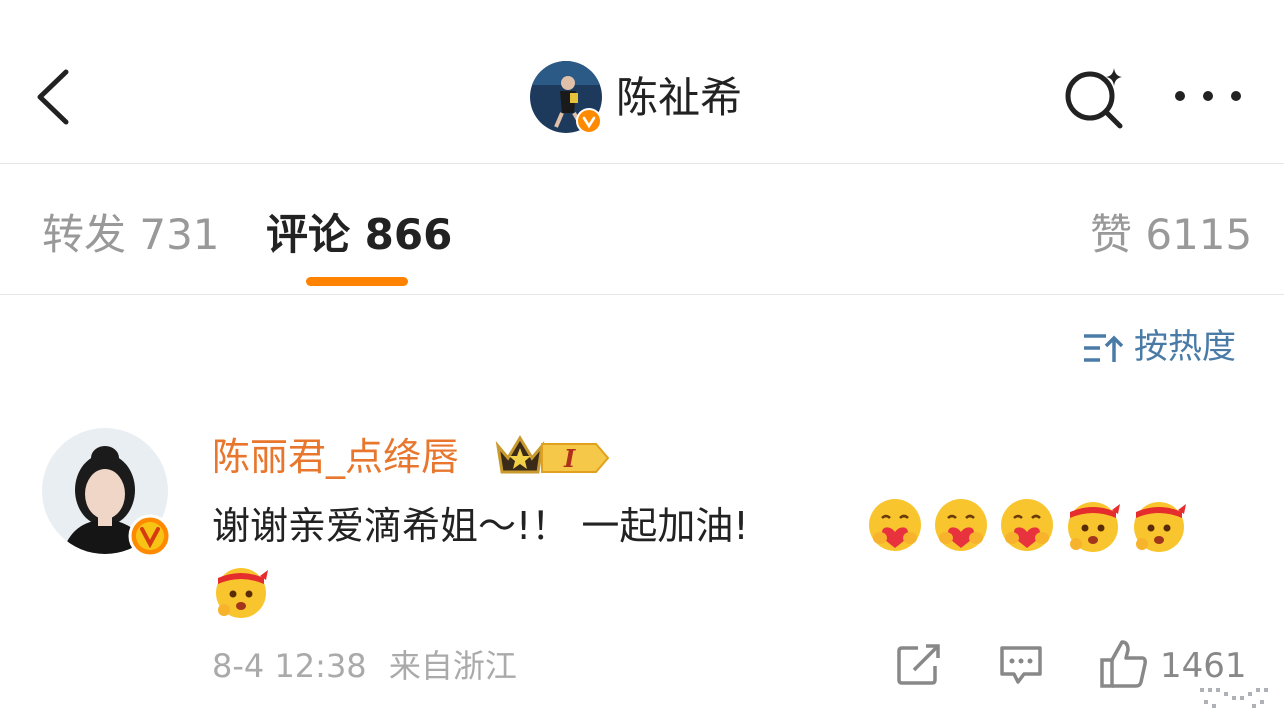  What do you see at coordinates (1208, 96) in the screenshot?
I see `more-dots-icon` at bounding box center [1208, 96].